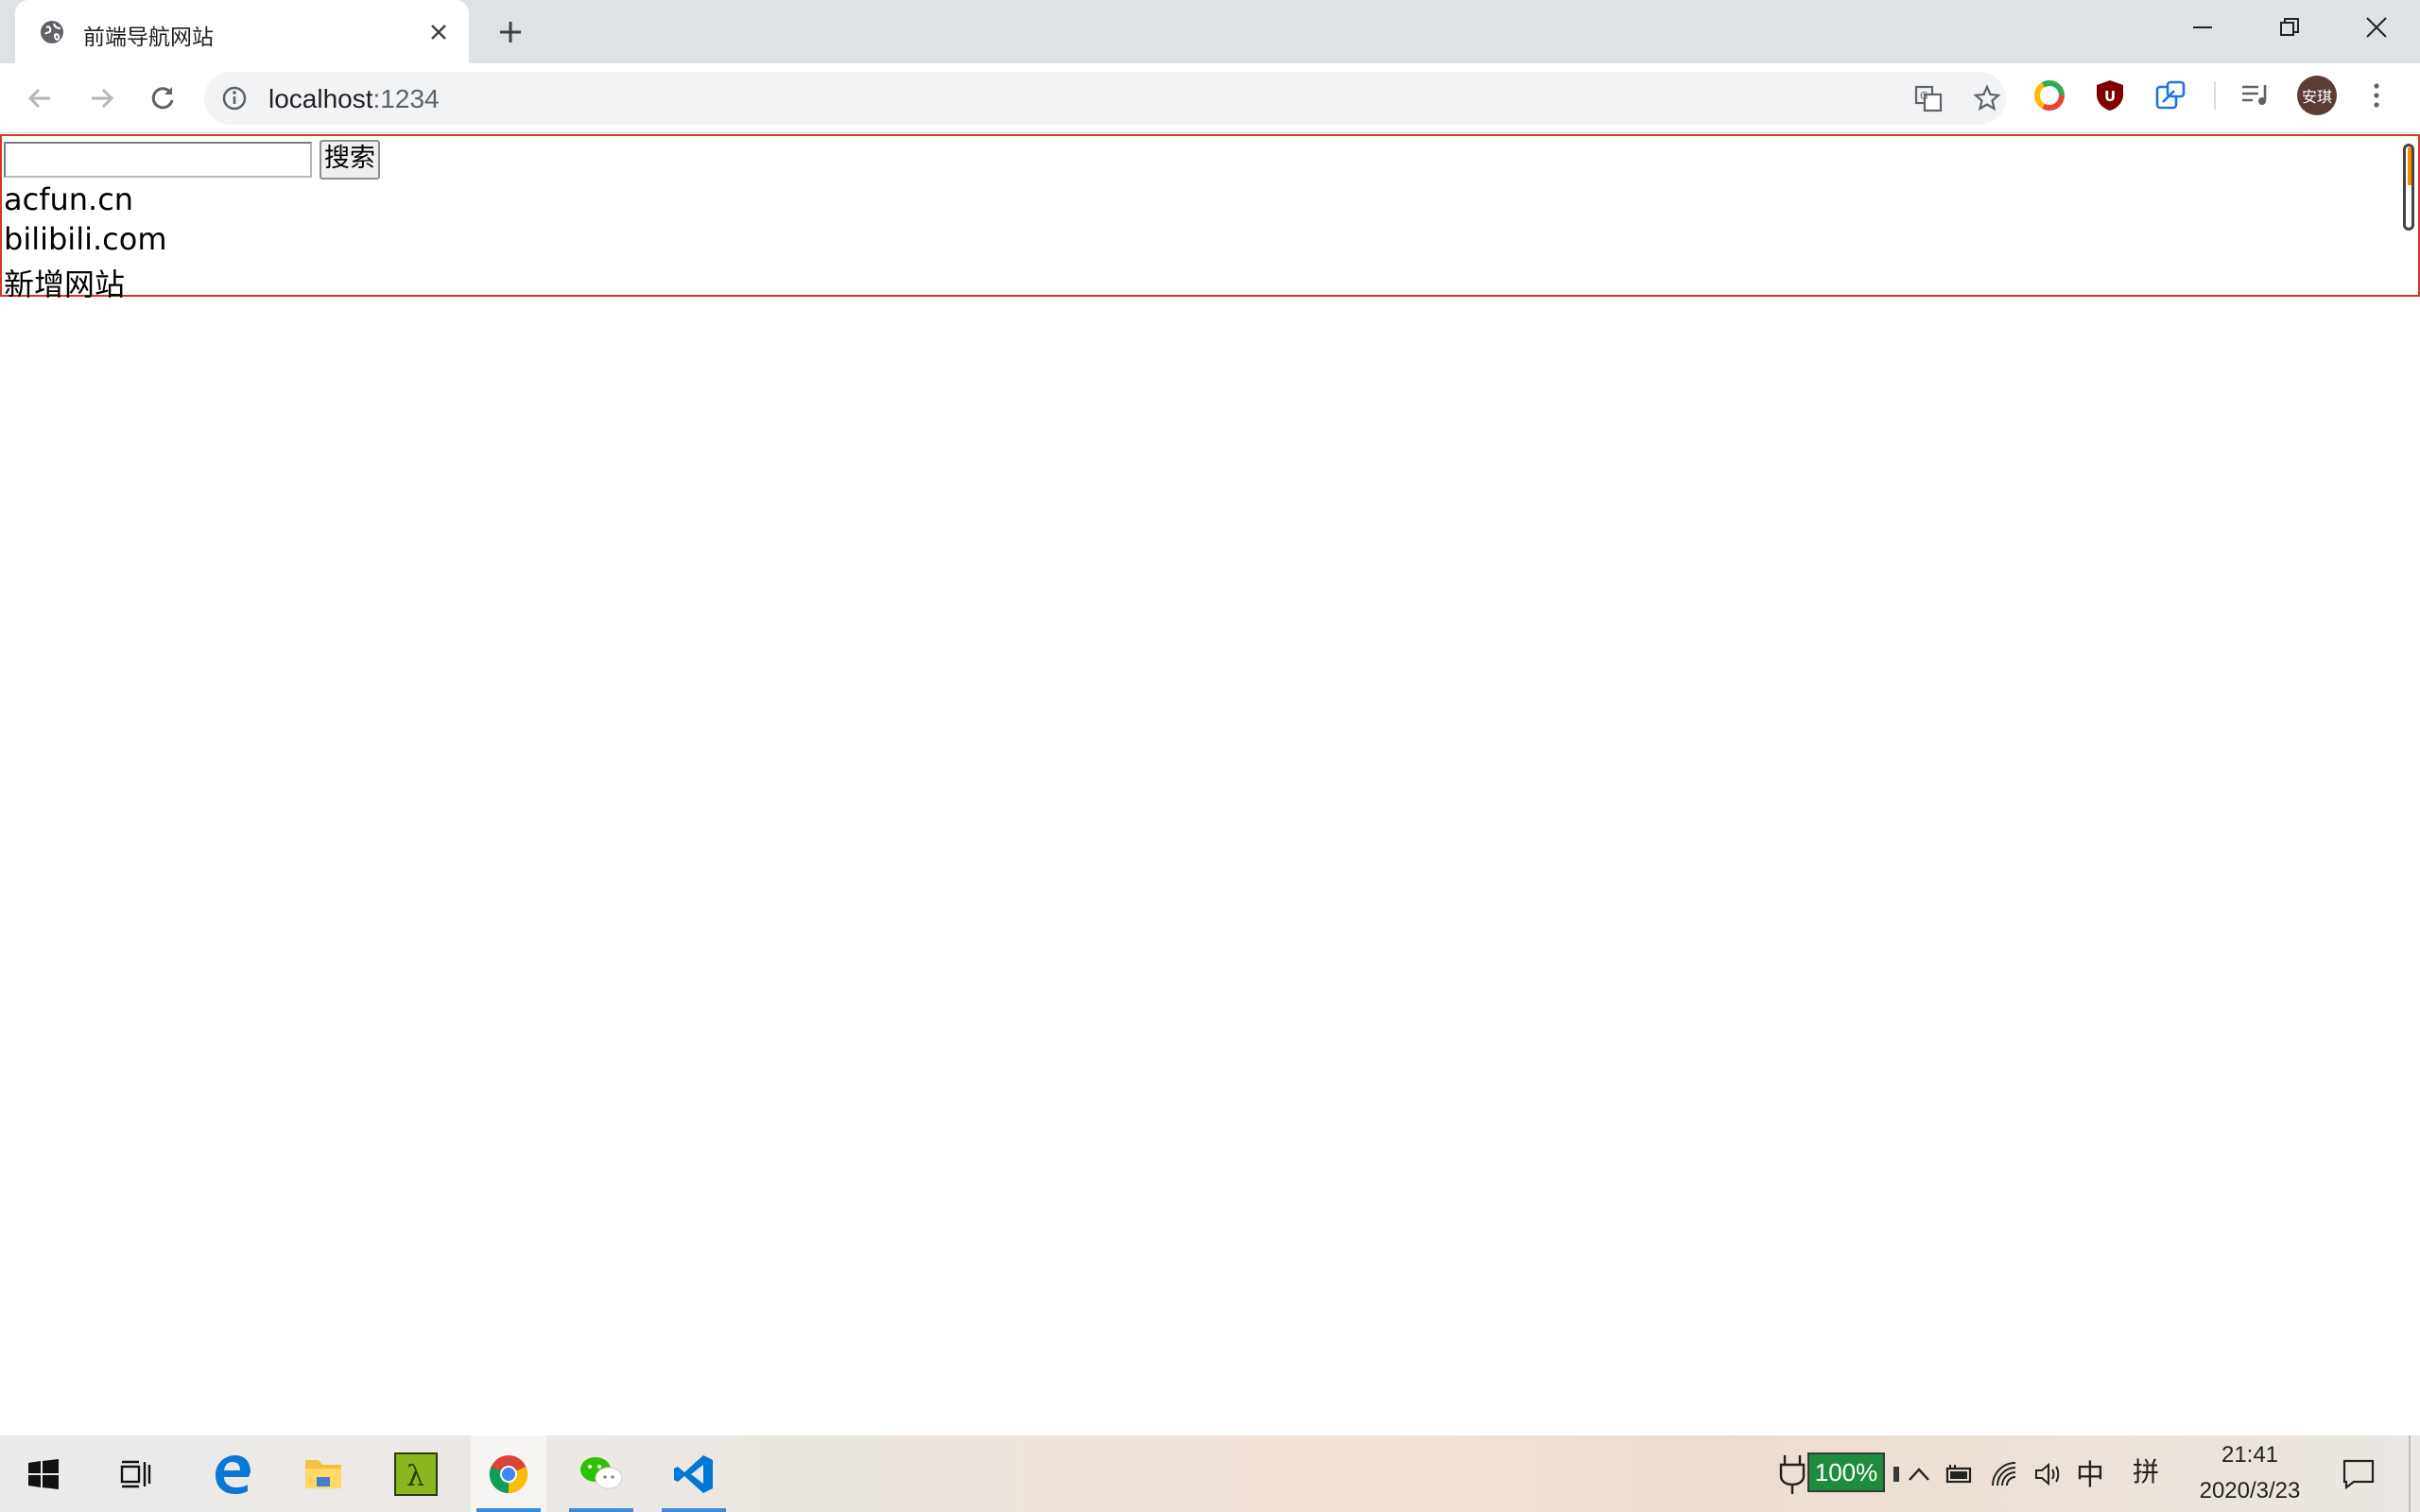 The image size is (2420, 1512). What do you see at coordinates (234, 98) in the screenshot?
I see `info-icon` at bounding box center [234, 98].